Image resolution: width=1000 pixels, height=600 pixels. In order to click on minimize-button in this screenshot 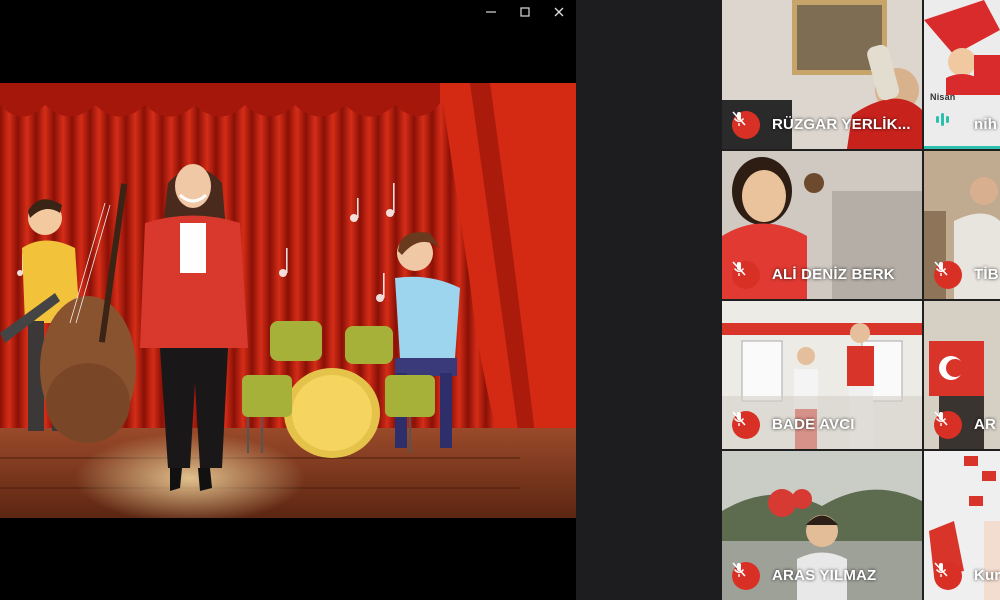, I will do `click(491, 12)`.